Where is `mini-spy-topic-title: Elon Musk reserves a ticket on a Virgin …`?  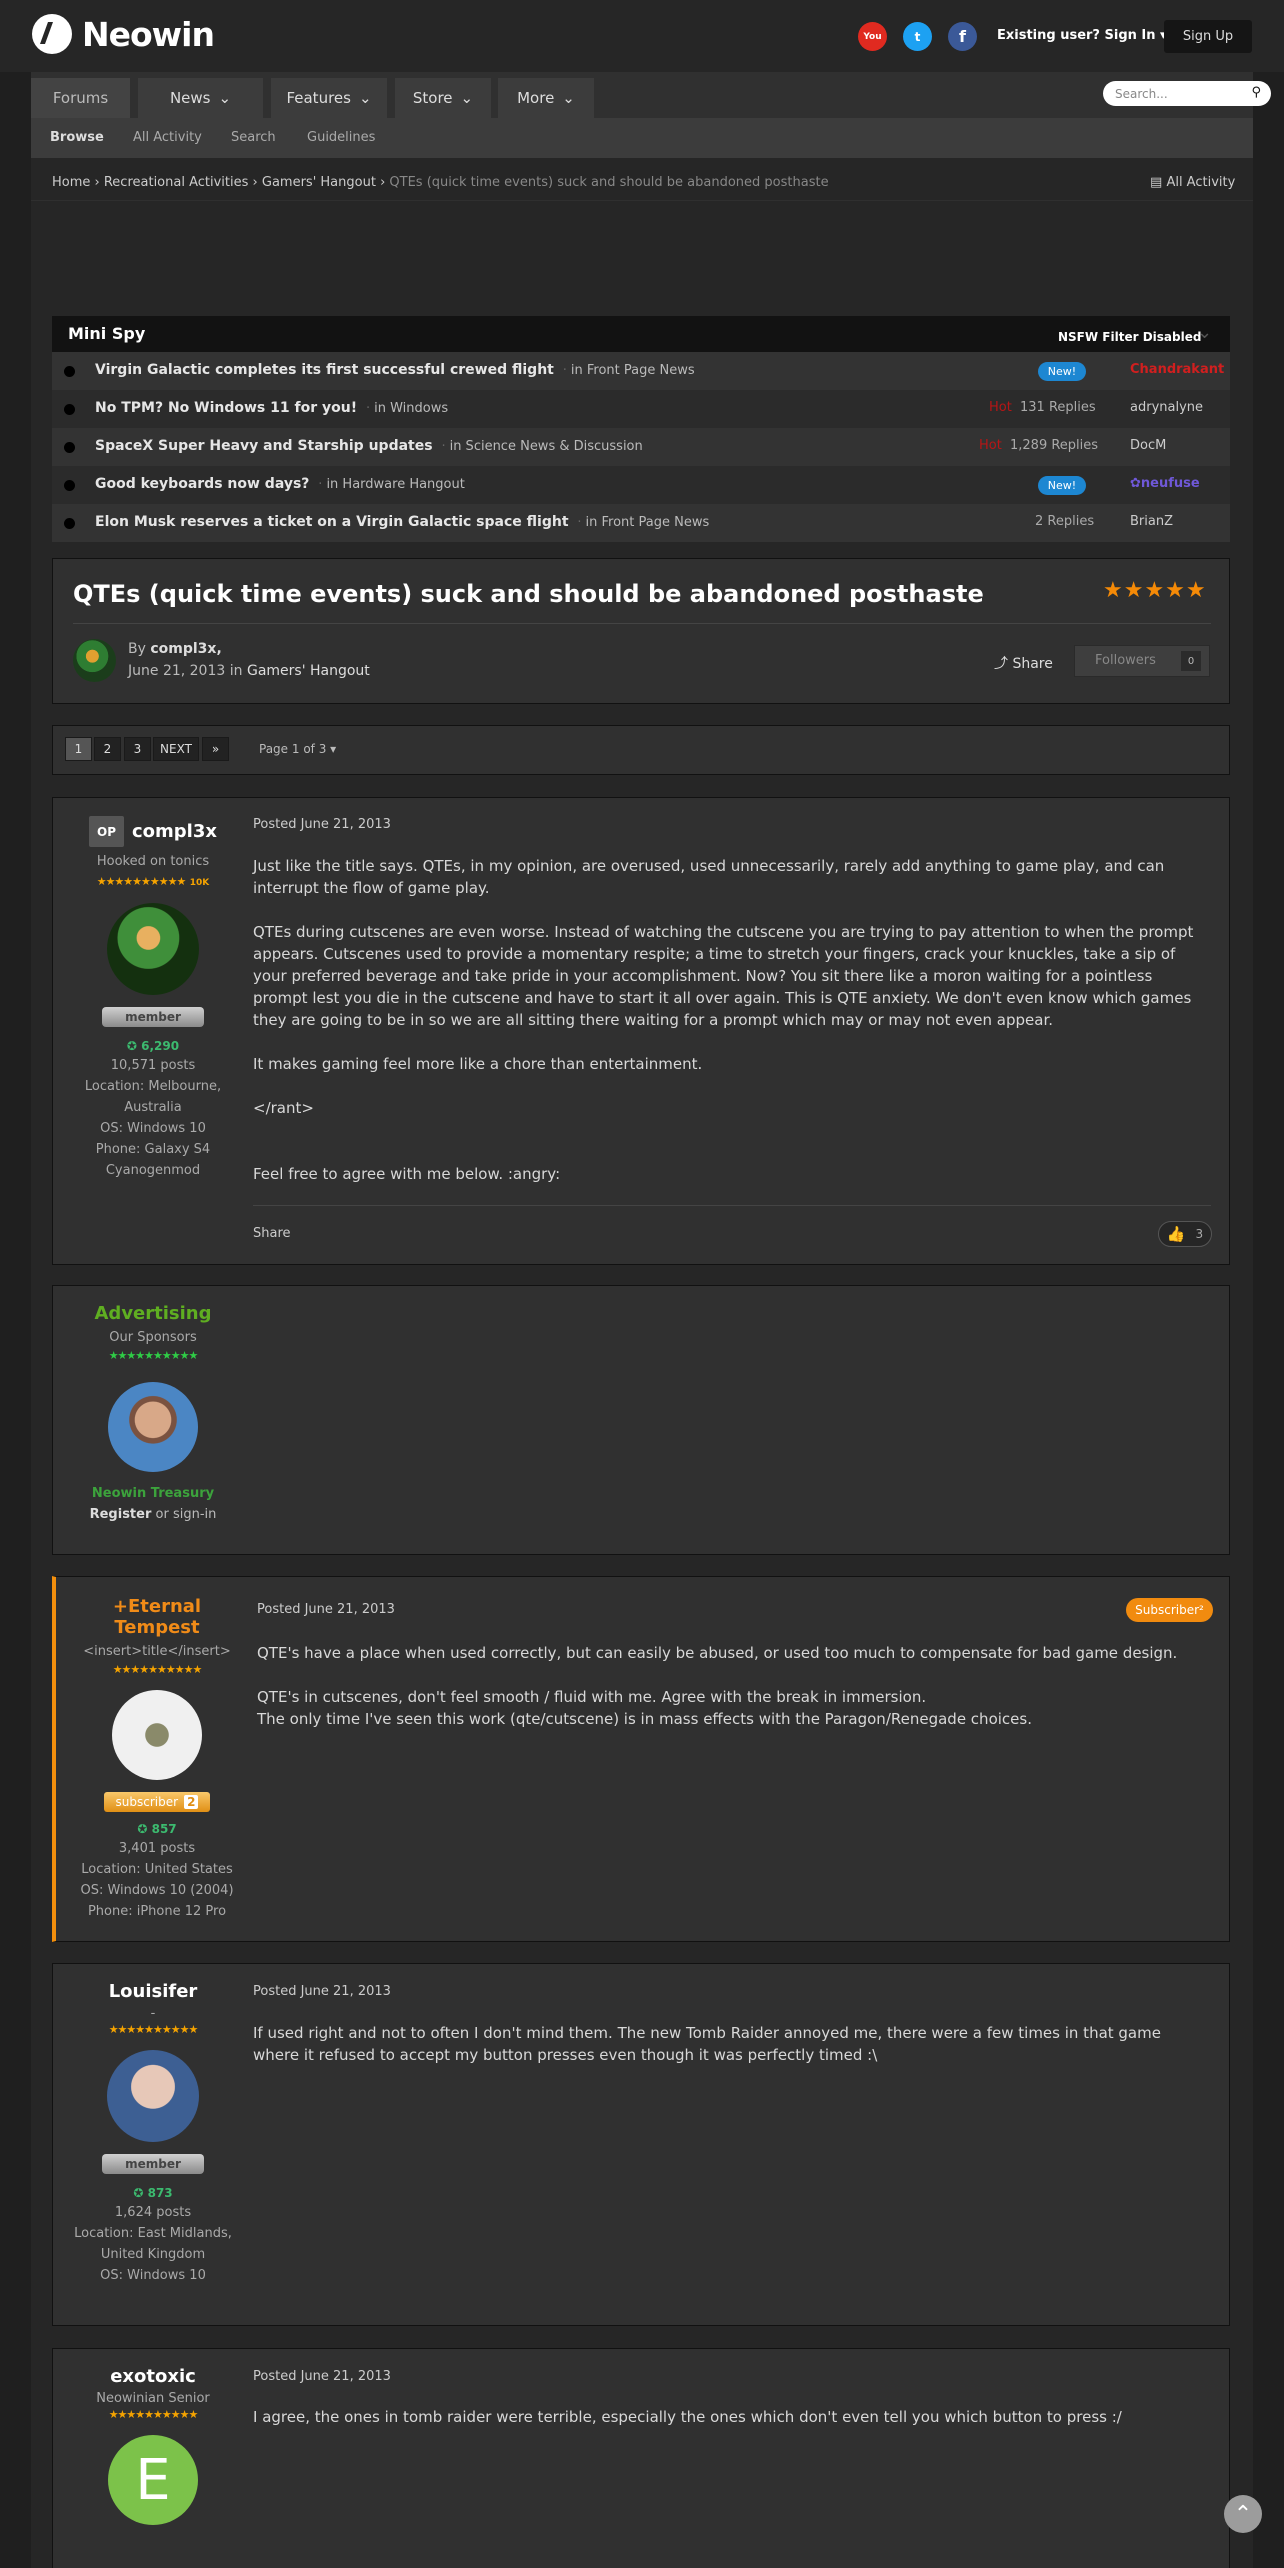
mini-spy-topic-title: Elon Musk reserves a ticket on a Virgin … is located at coordinates (332, 522).